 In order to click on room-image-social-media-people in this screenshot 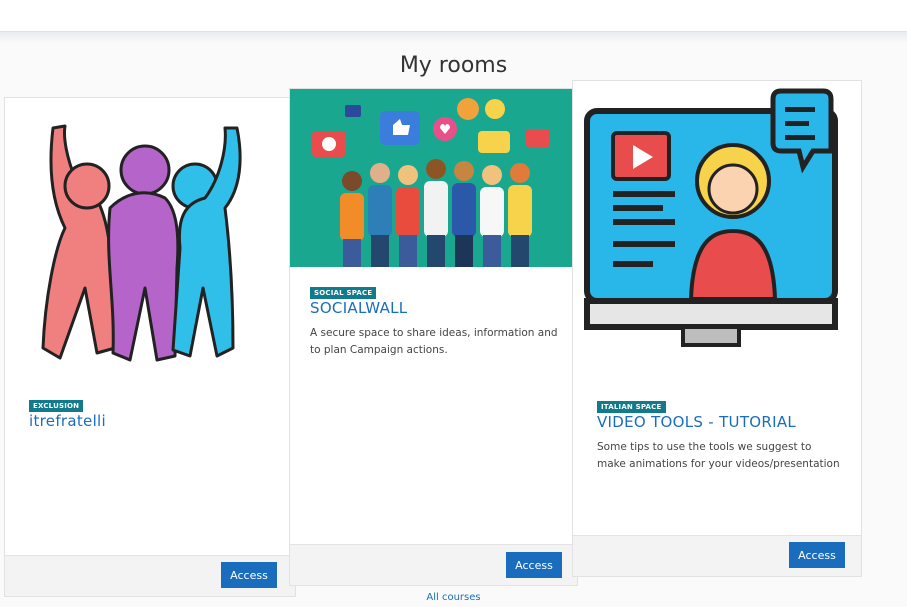, I will do `click(433, 178)`.